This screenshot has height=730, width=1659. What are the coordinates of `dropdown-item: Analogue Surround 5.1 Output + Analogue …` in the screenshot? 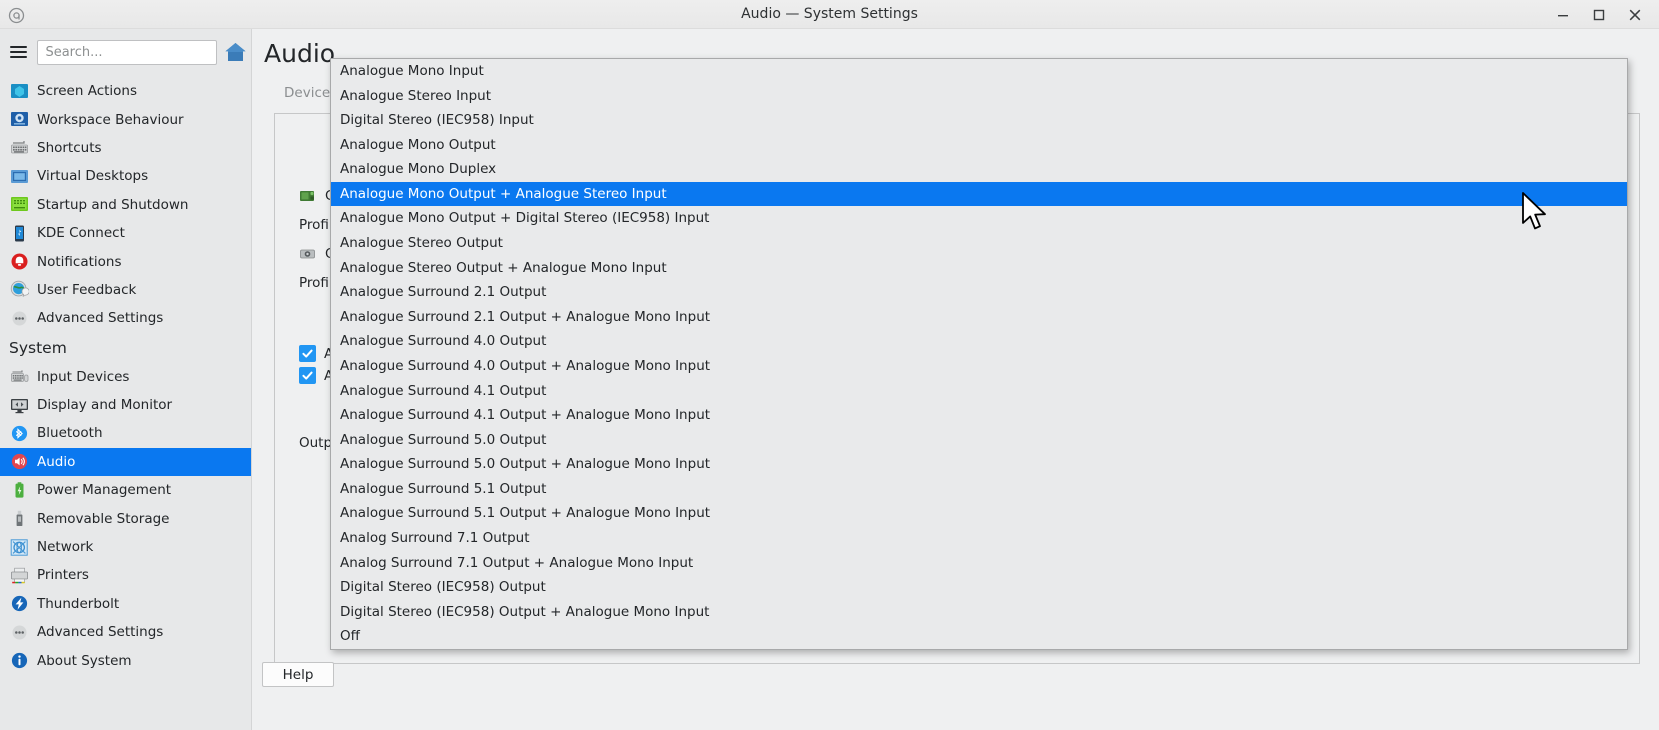 It's located at (979, 513).